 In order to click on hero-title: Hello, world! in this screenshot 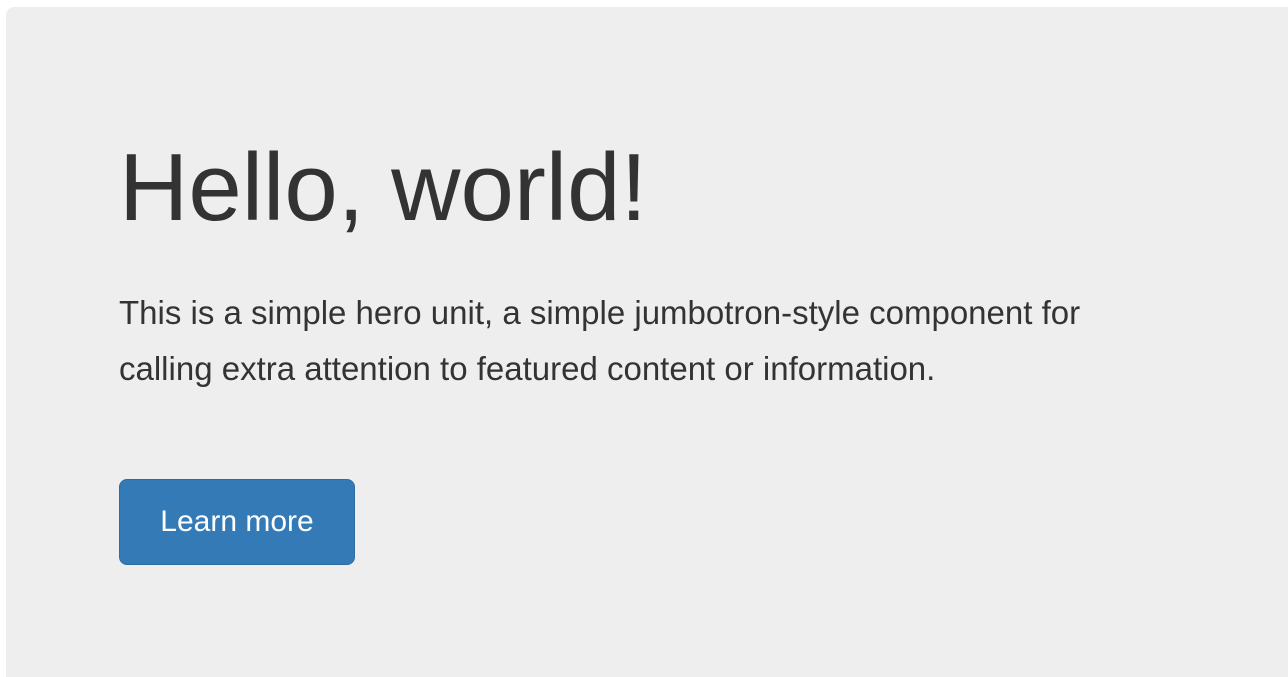, I will do `click(383, 187)`.